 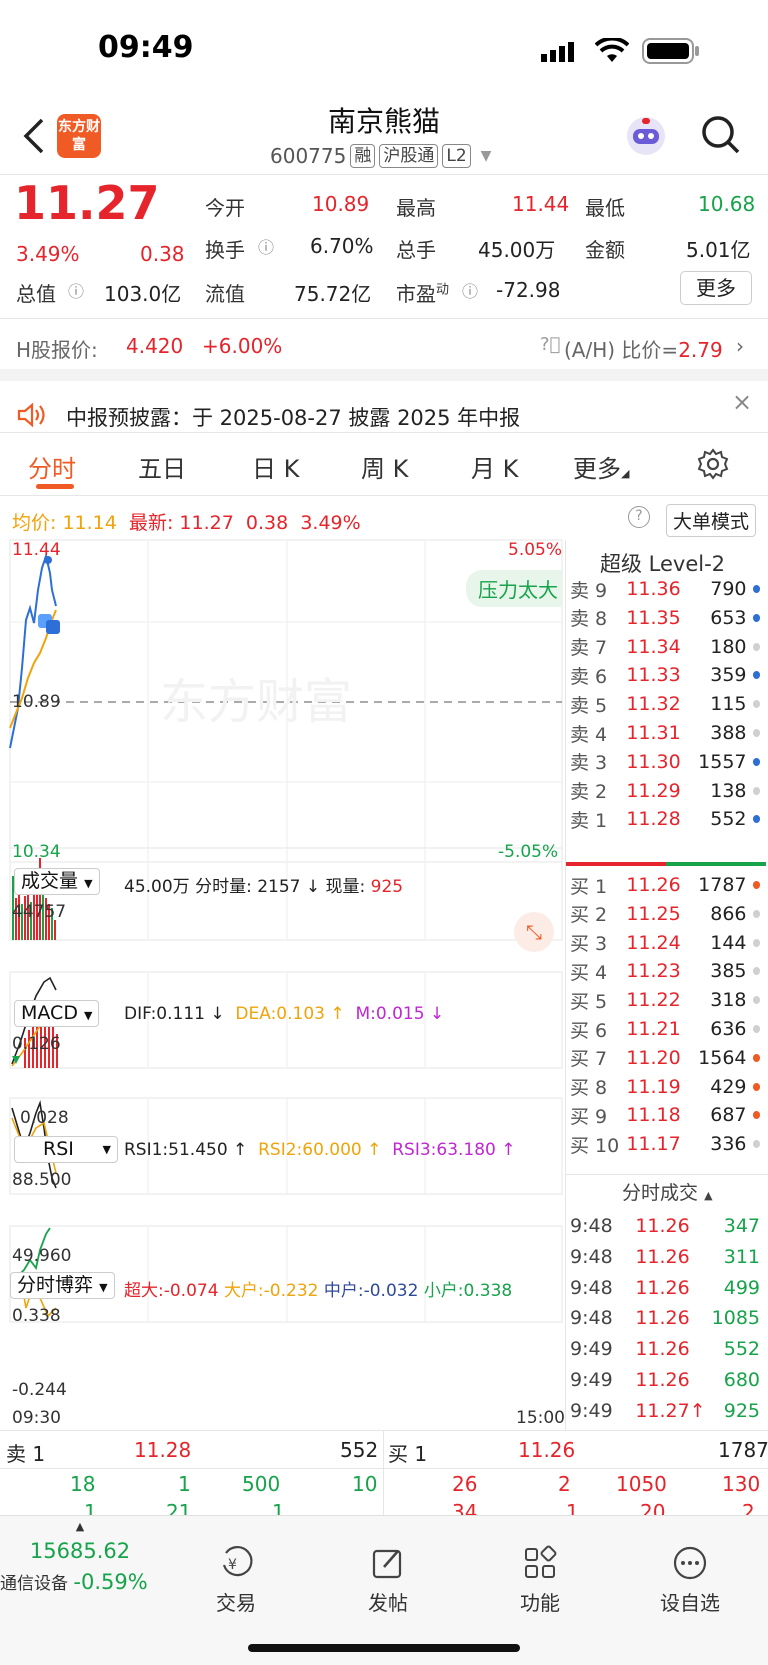 I want to click on big-order-mode-button: 大单模式, so click(x=711, y=520).